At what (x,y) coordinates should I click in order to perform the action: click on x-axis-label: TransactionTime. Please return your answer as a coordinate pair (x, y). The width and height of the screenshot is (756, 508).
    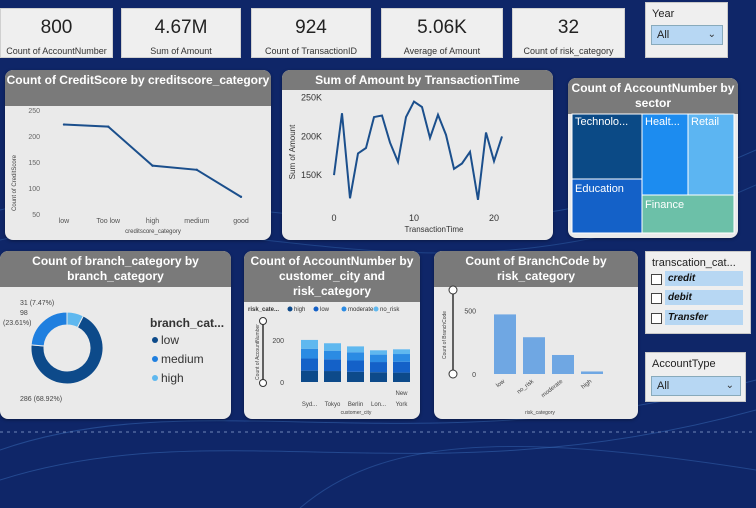
    Looking at the image, I should click on (435, 229).